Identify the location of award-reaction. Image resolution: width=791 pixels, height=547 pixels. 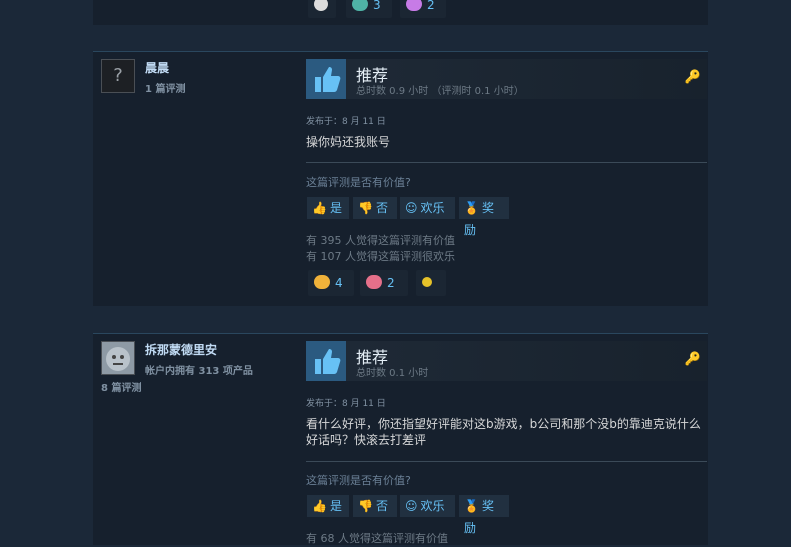
(322, 9).